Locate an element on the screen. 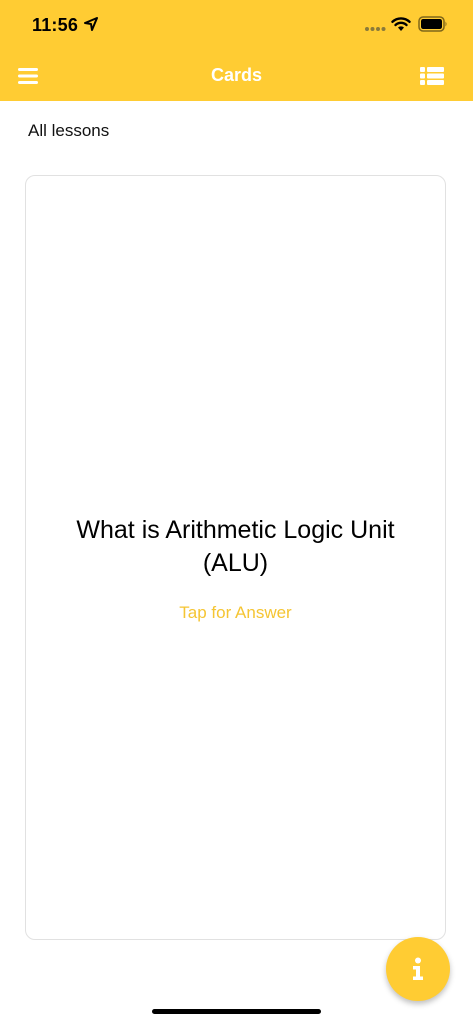 Image resolution: width=473 pixels, height=1024 pixels. battery-icon is located at coordinates (432, 24).